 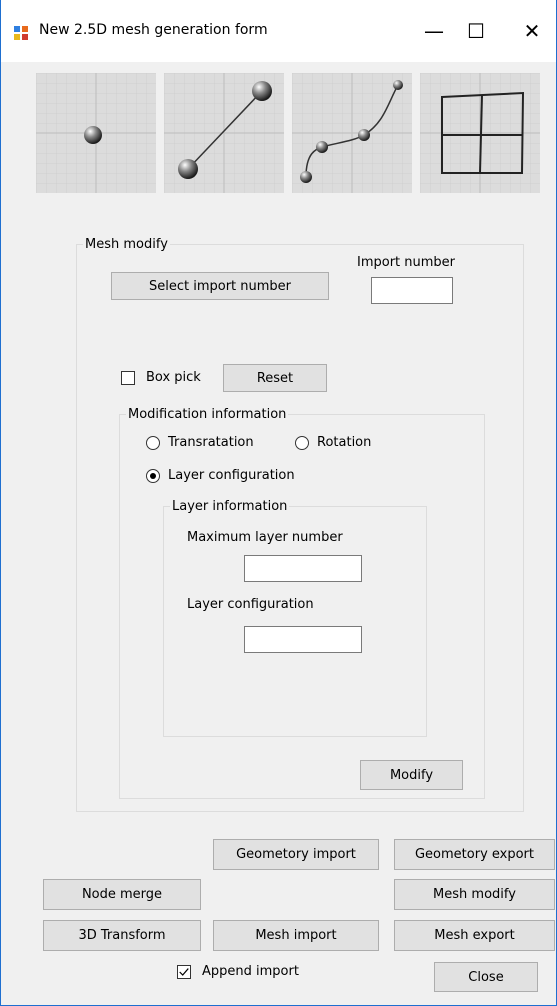 What do you see at coordinates (486, 977) in the screenshot?
I see `close-button: Close` at bounding box center [486, 977].